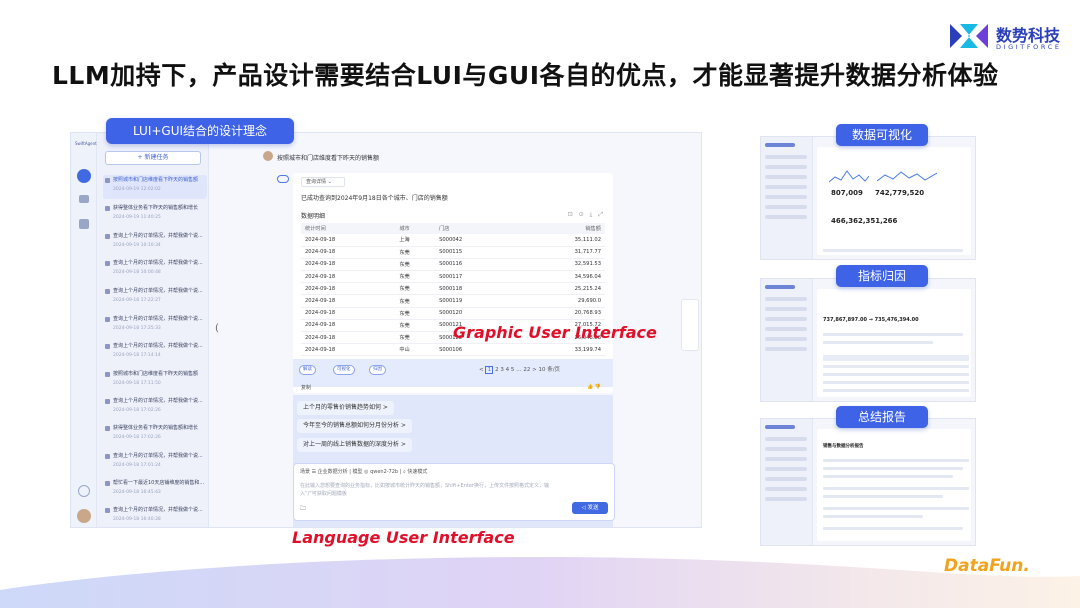 This screenshot has height=608, width=1080. I want to click on attribution-panel: 737,867,897.00 → 735,476,394.00, so click(868, 340).